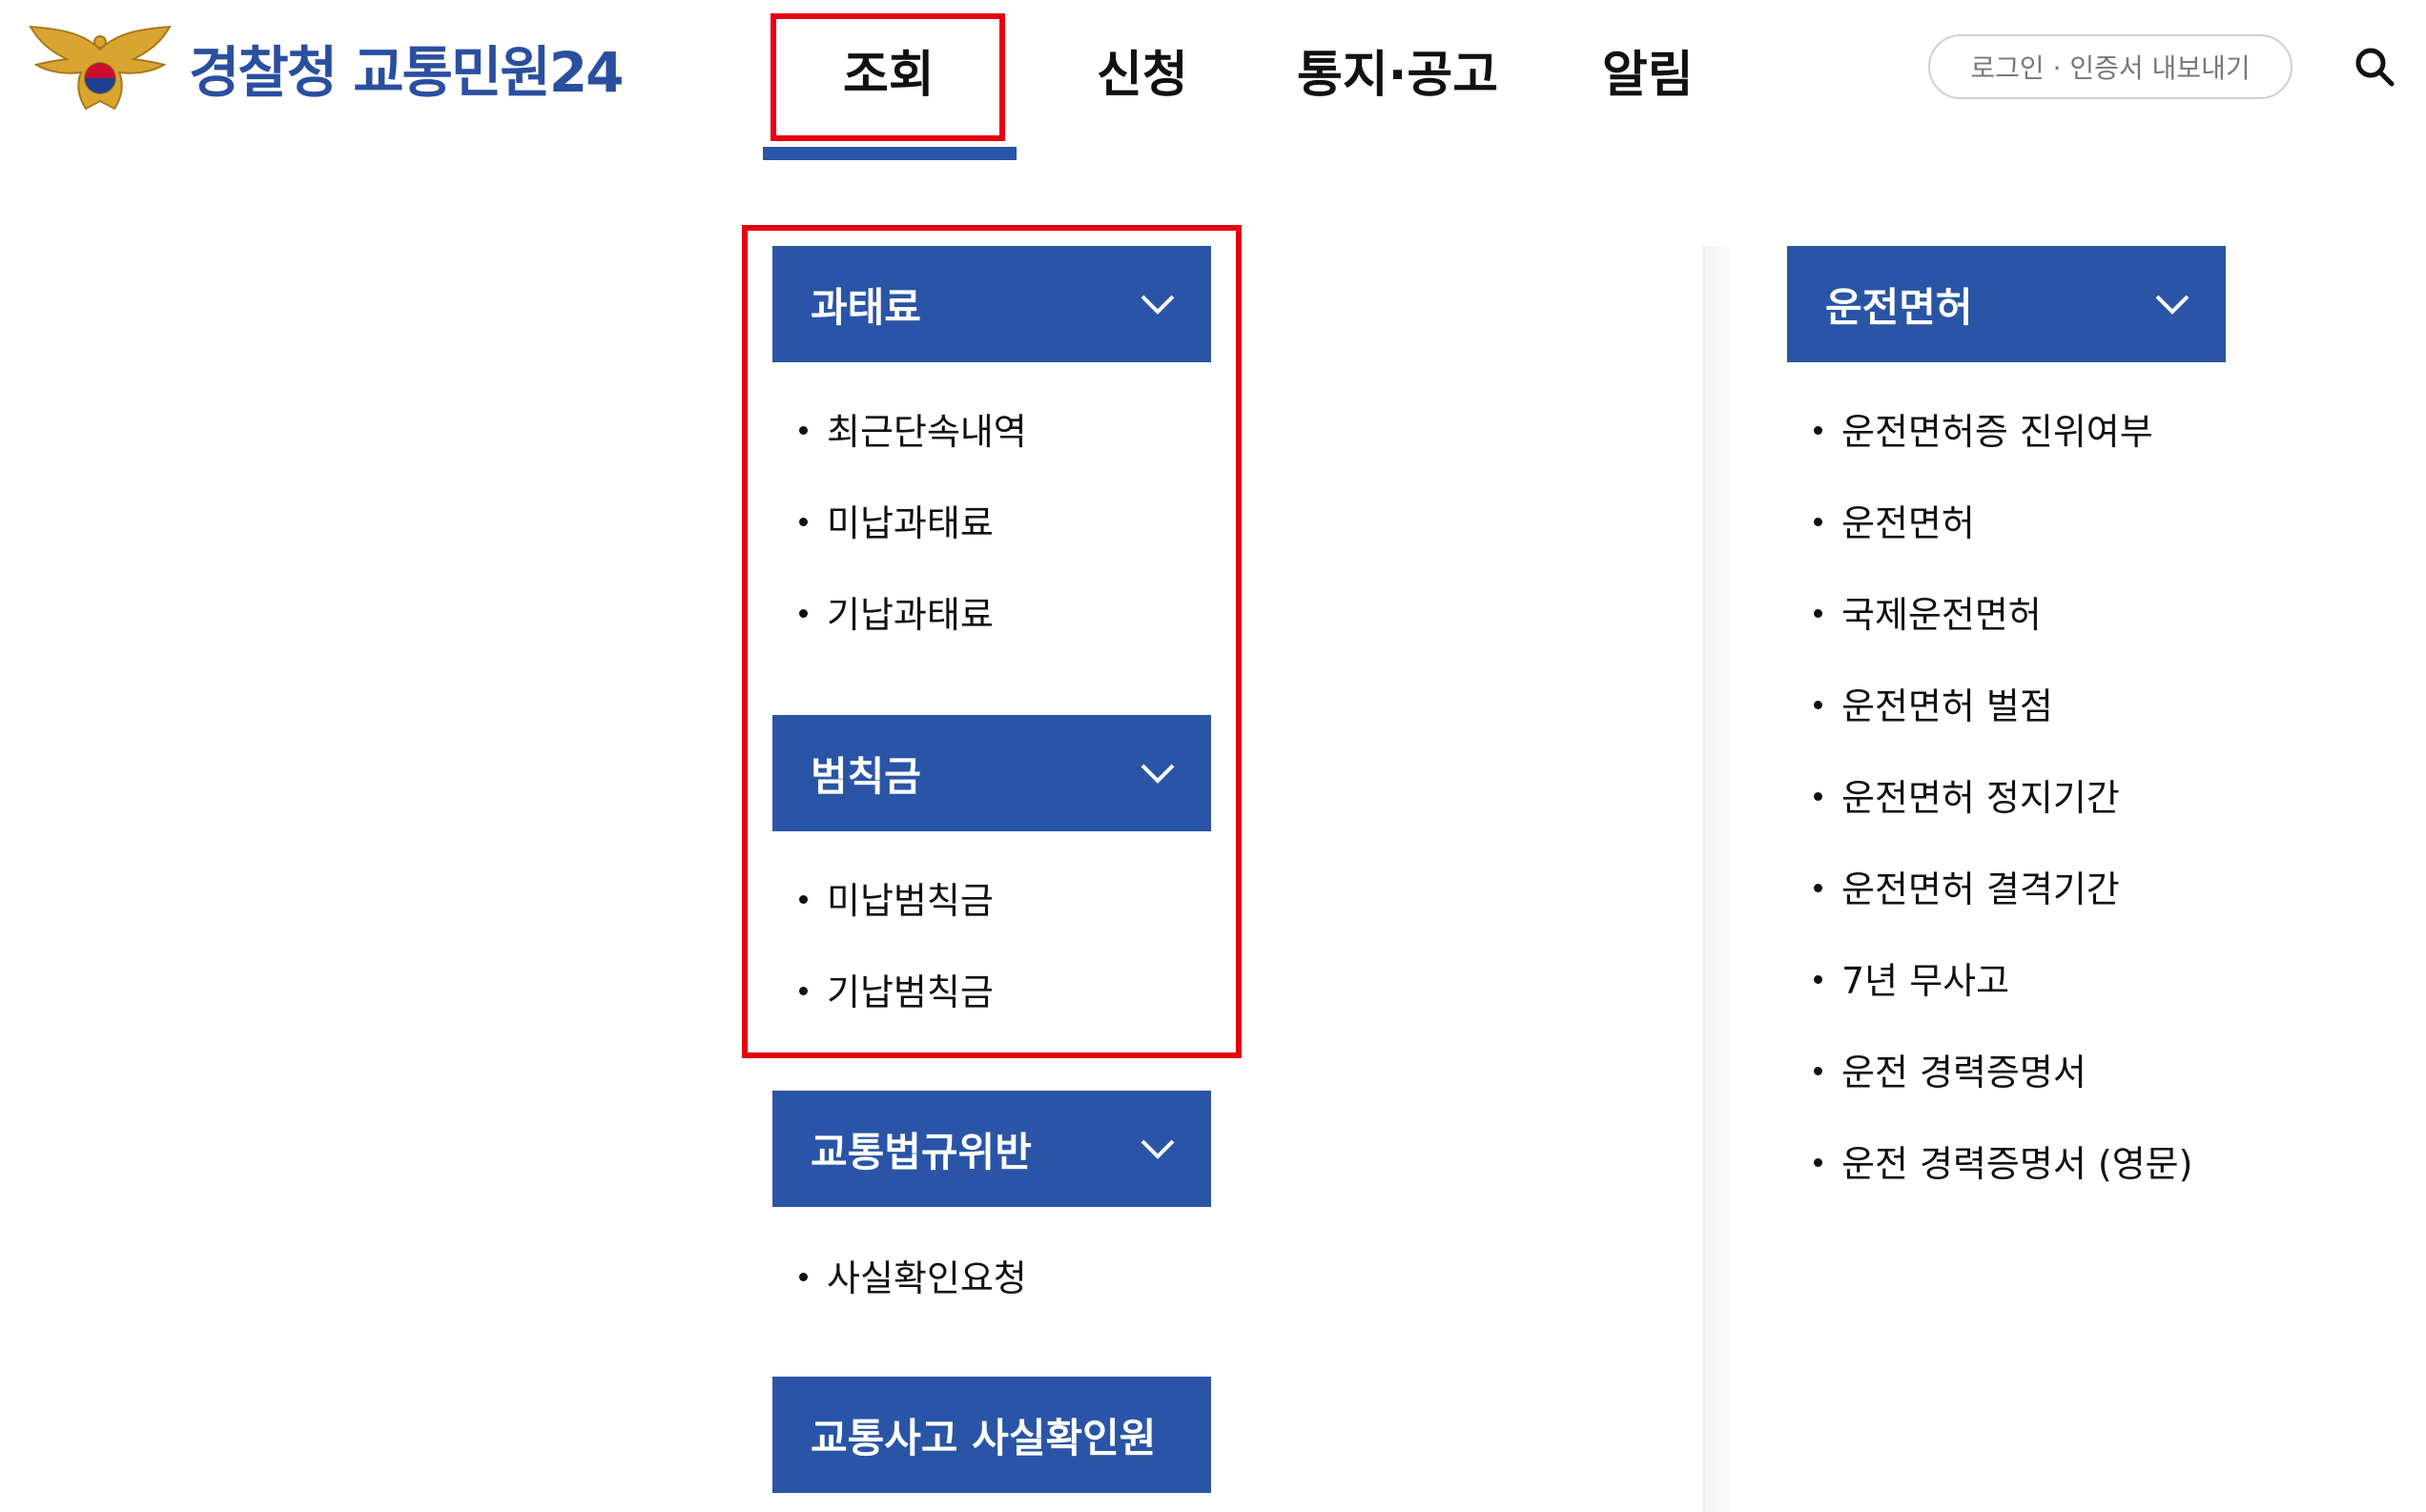  What do you see at coordinates (1911, 977) in the screenshot?
I see `menu-item-seven-year-no-accident: 7년 무사고` at bounding box center [1911, 977].